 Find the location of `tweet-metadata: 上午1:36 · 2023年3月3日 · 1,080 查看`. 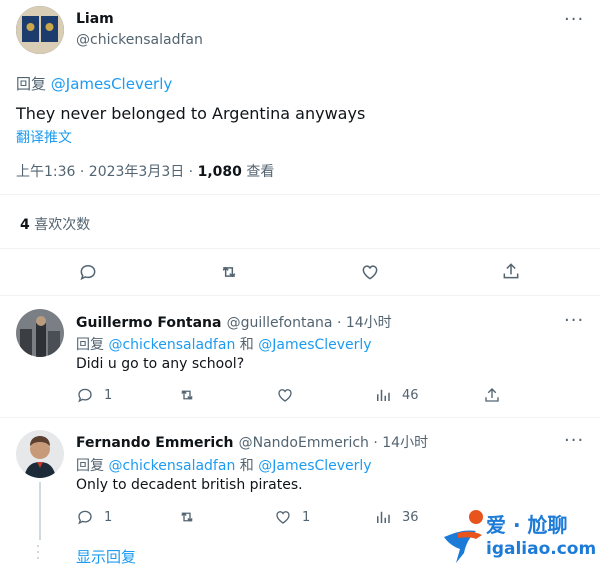

tweet-metadata: 上午1:36 · 2023年3月3日 · 1,080 查看 is located at coordinates (145, 171).